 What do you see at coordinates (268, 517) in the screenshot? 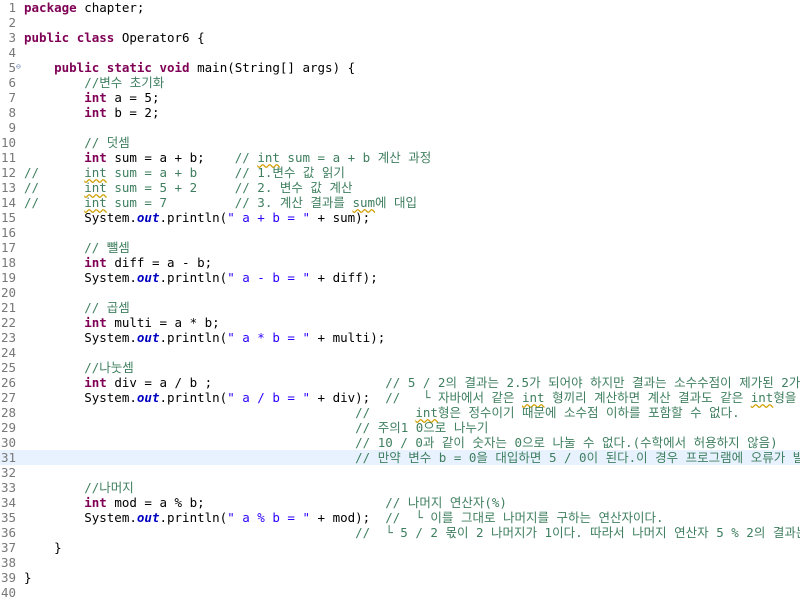
I see `code-token: " a % b = "` at bounding box center [268, 517].